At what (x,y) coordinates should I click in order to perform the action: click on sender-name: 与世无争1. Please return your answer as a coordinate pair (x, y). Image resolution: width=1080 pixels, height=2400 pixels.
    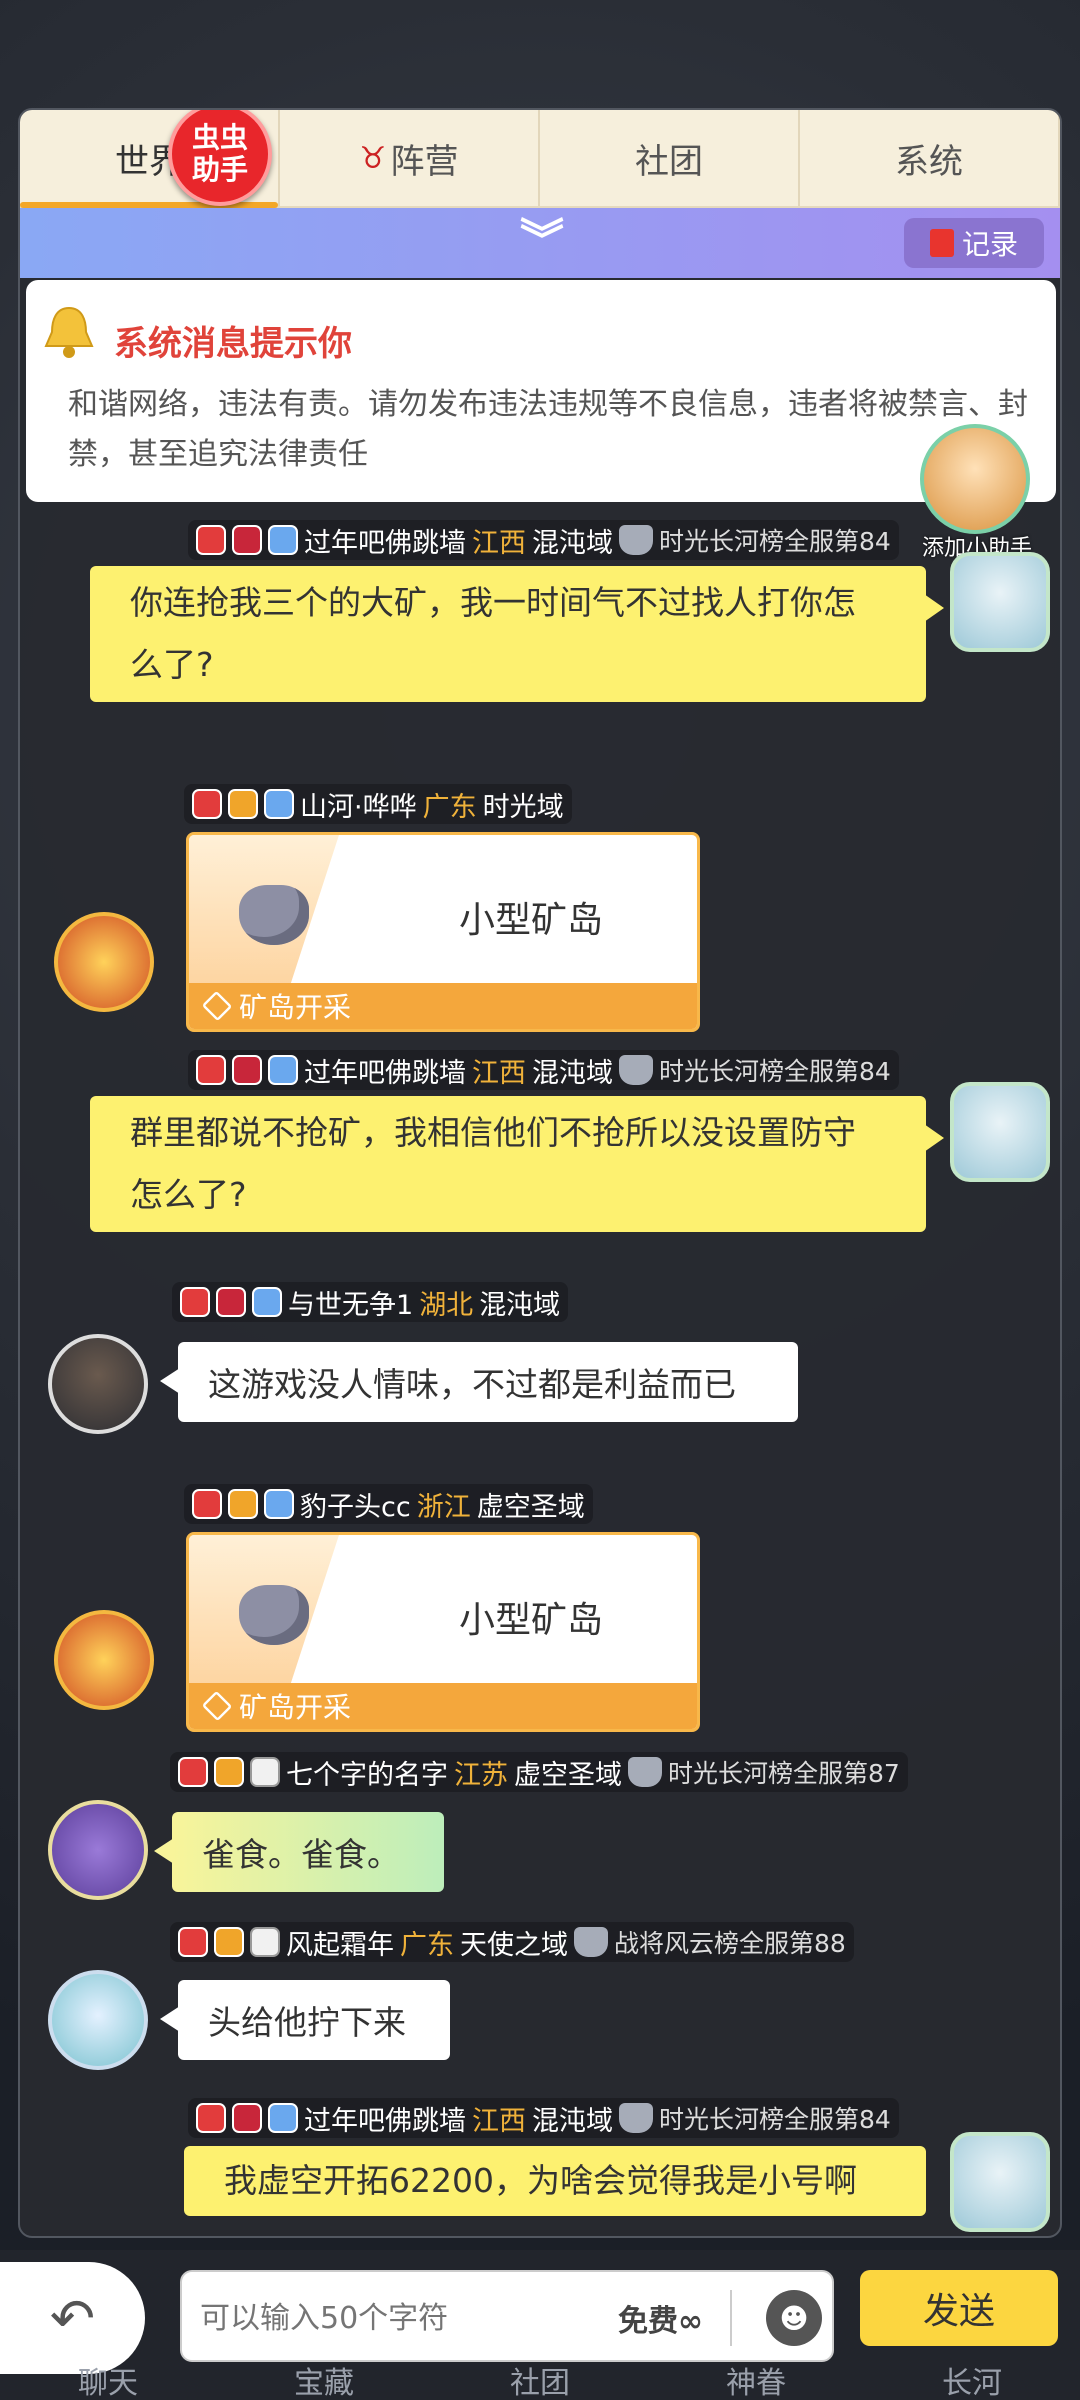
    Looking at the image, I should click on (350, 1302).